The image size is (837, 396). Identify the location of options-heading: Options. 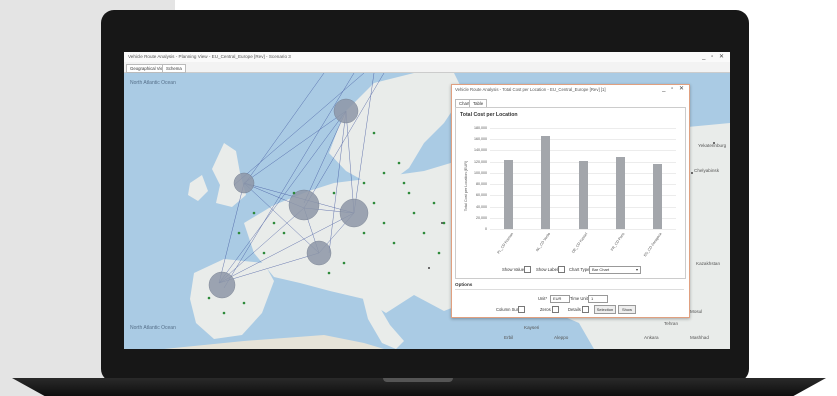
(464, 284).